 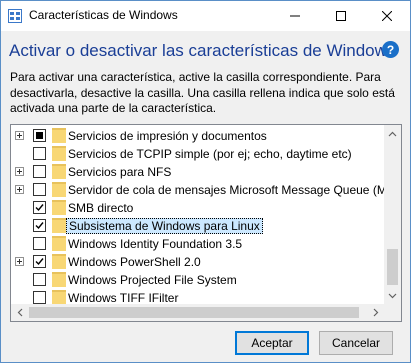 I want to click on chevron-up-icon, so click(x=392, y=133).